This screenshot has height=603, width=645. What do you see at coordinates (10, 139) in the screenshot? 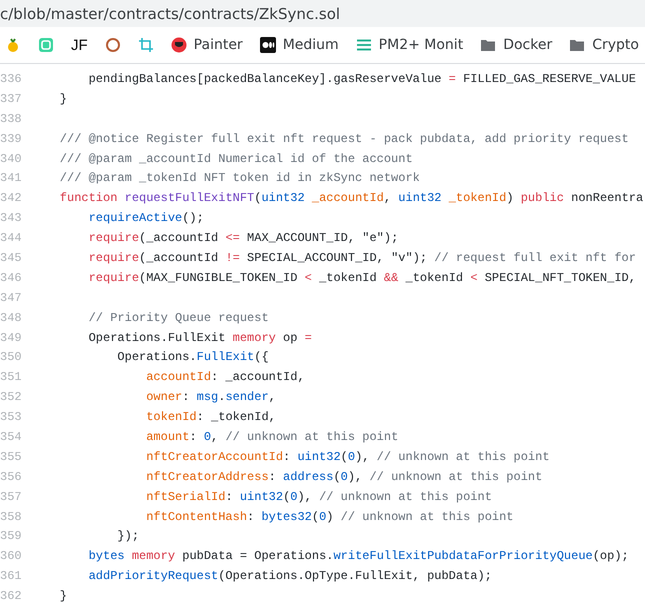
I see `line-number: 339` at bounding box center [10, 139].